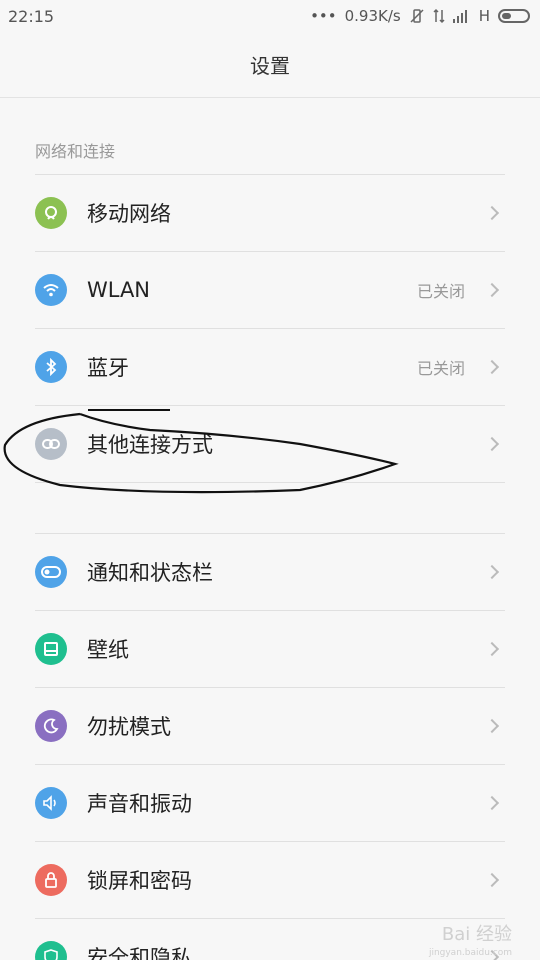 The width and height of the screenshot is (540, 960). What do you see at coordinates (514, 16) in the screenshot?
I see `battery-icon` at bounding box center [514, 16].